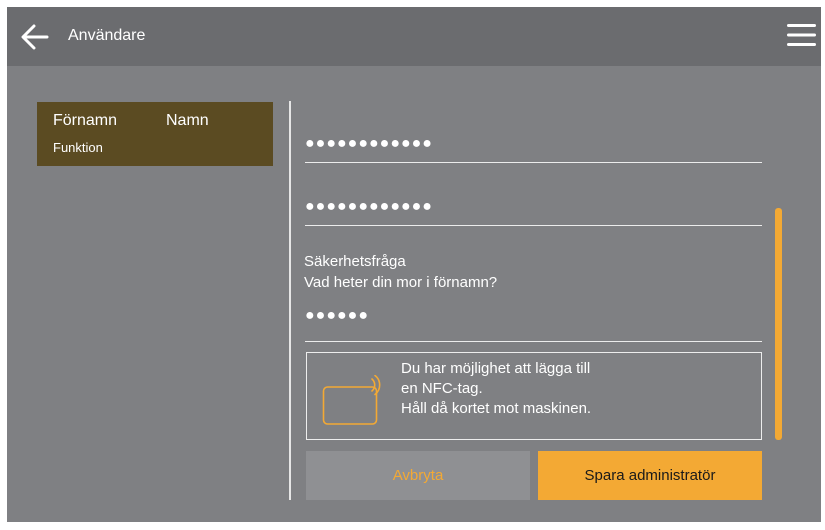 This screenshot has height=530, width=825. Describe the element at coordinates (400, 282) in the screenshot. I see `security-question-text: Vad heter din mor i förnamn?` at that location.